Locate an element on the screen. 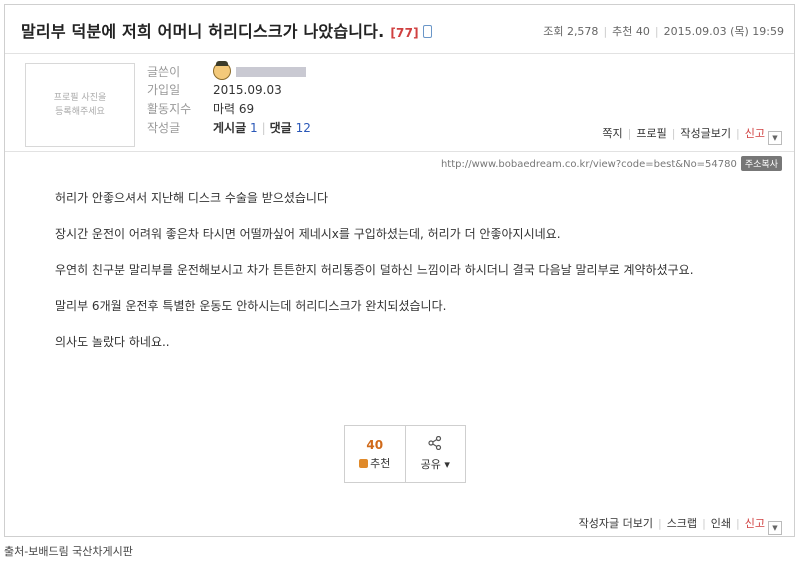 This screenshot has width=800, height=561. share-icon is located at coordinates (435, 444).